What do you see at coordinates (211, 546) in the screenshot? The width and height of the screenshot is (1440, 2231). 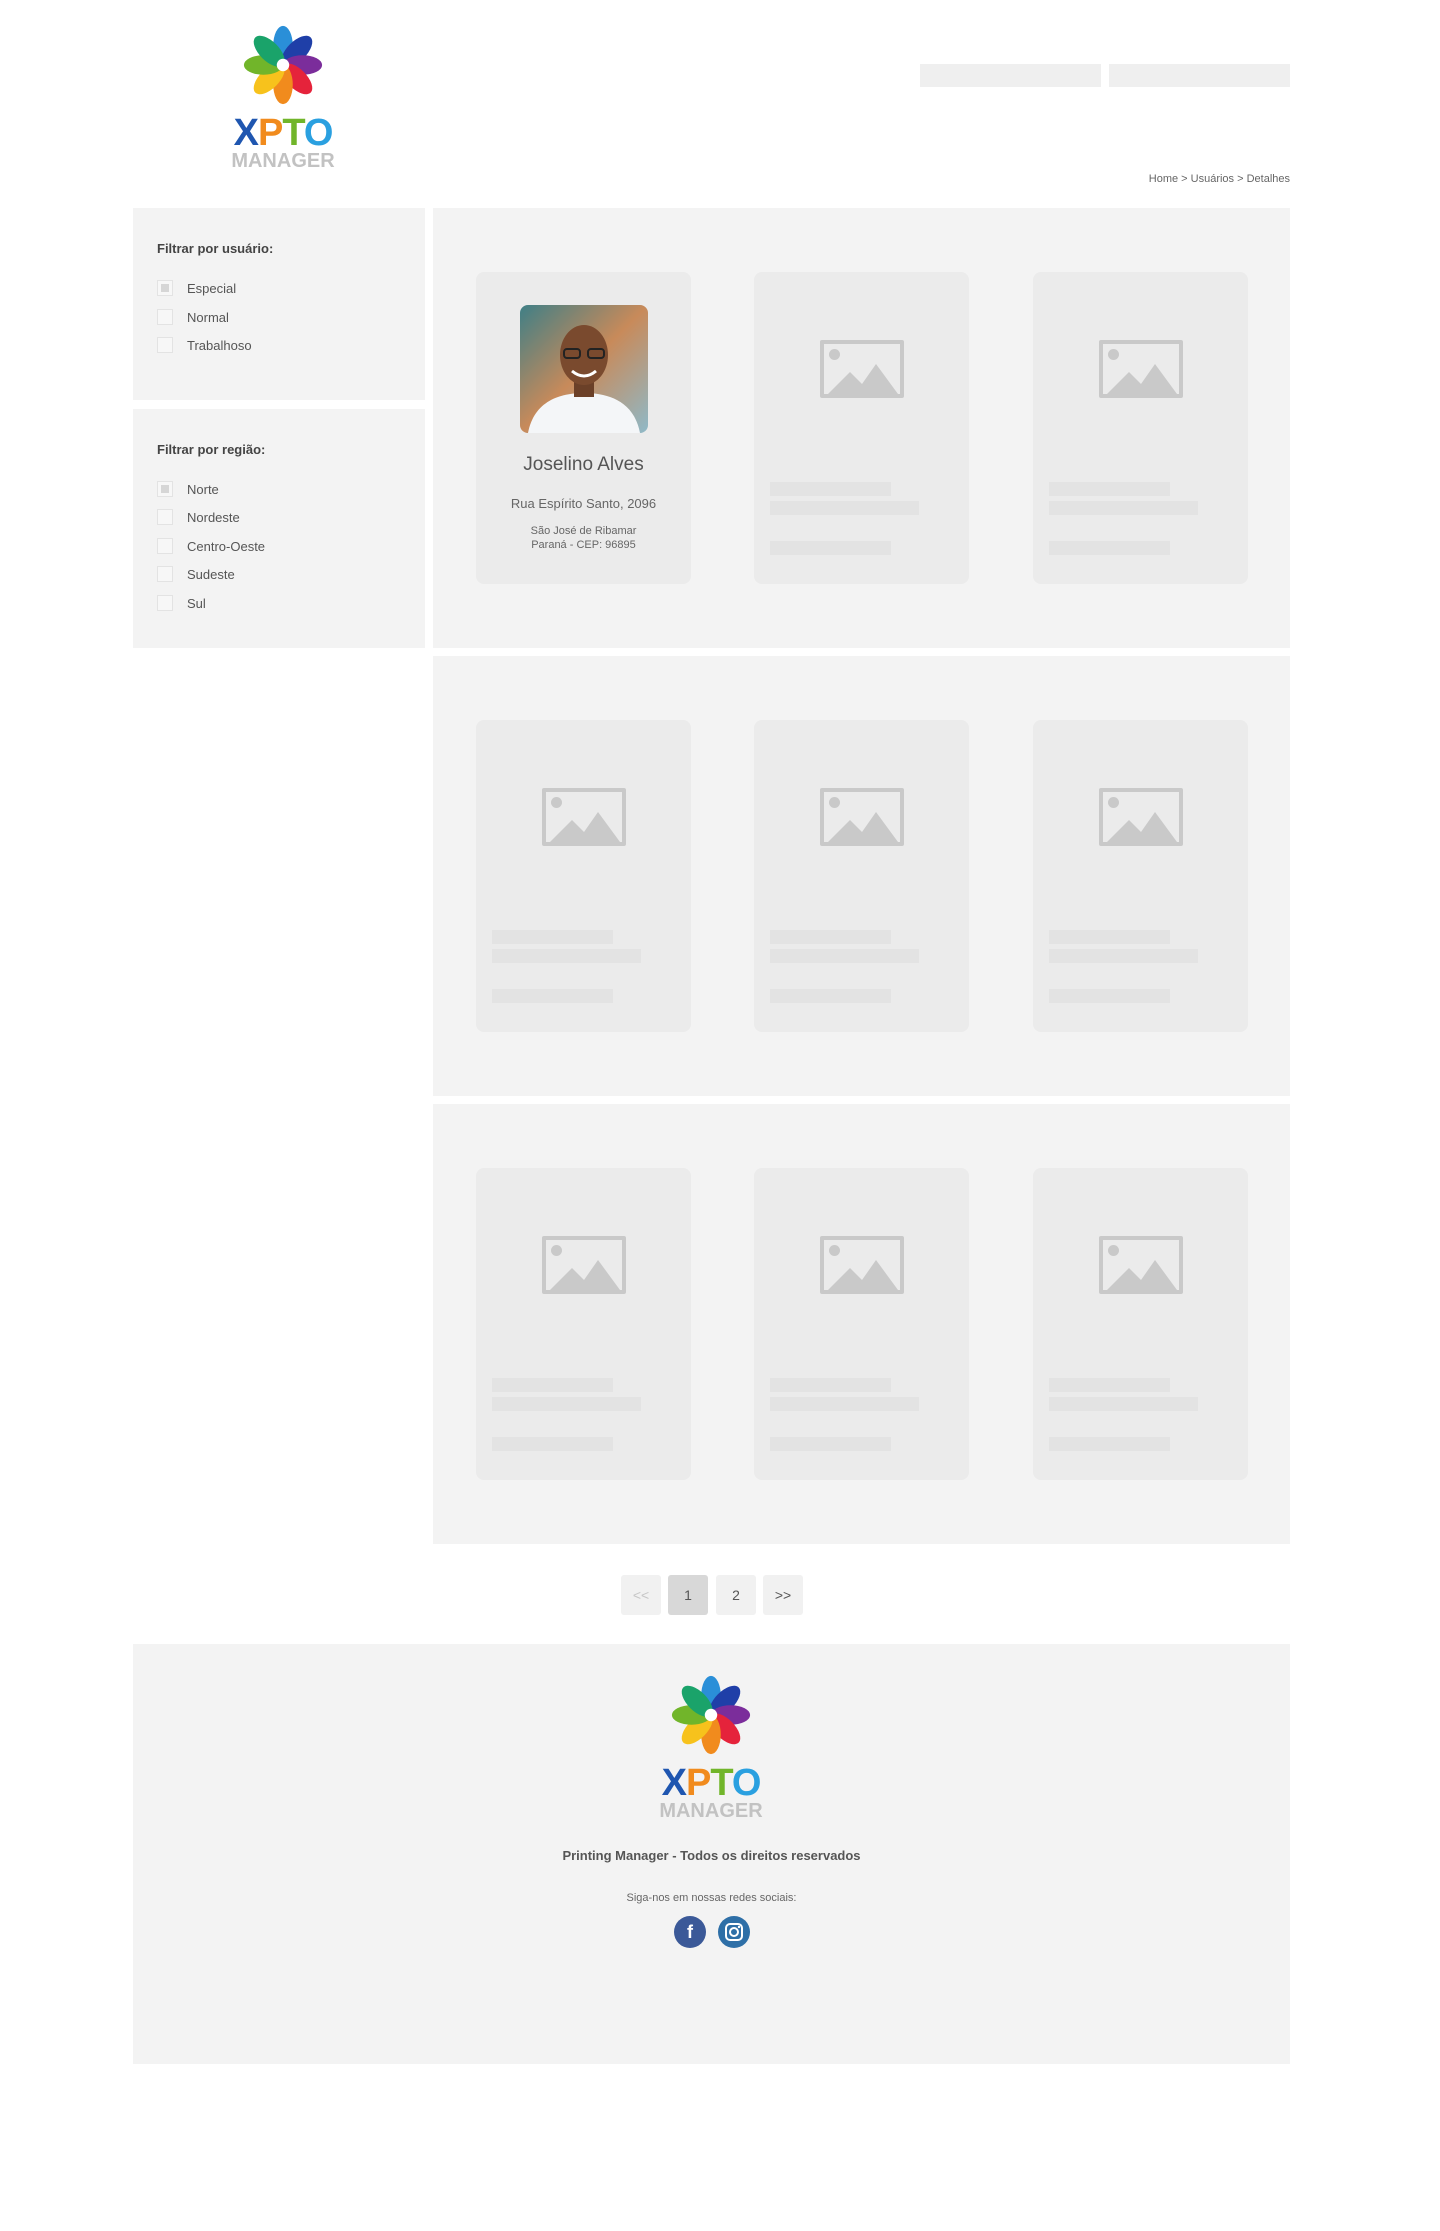 I see `filter-option-centro-oeste: Centro-Oeste` at bounding box center [211, 546].